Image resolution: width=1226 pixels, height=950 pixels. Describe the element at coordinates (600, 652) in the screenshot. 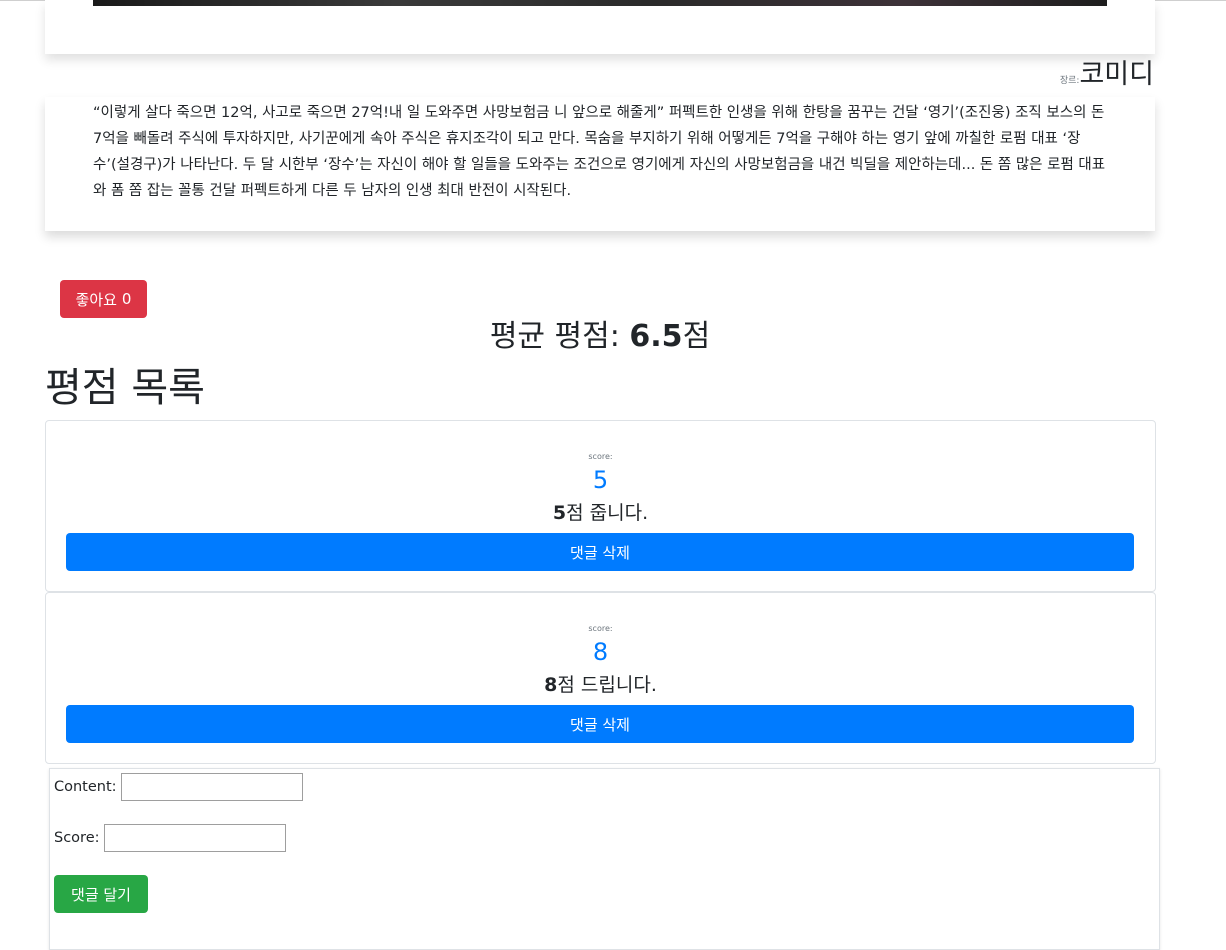

I see `score-value: 8` at that location.